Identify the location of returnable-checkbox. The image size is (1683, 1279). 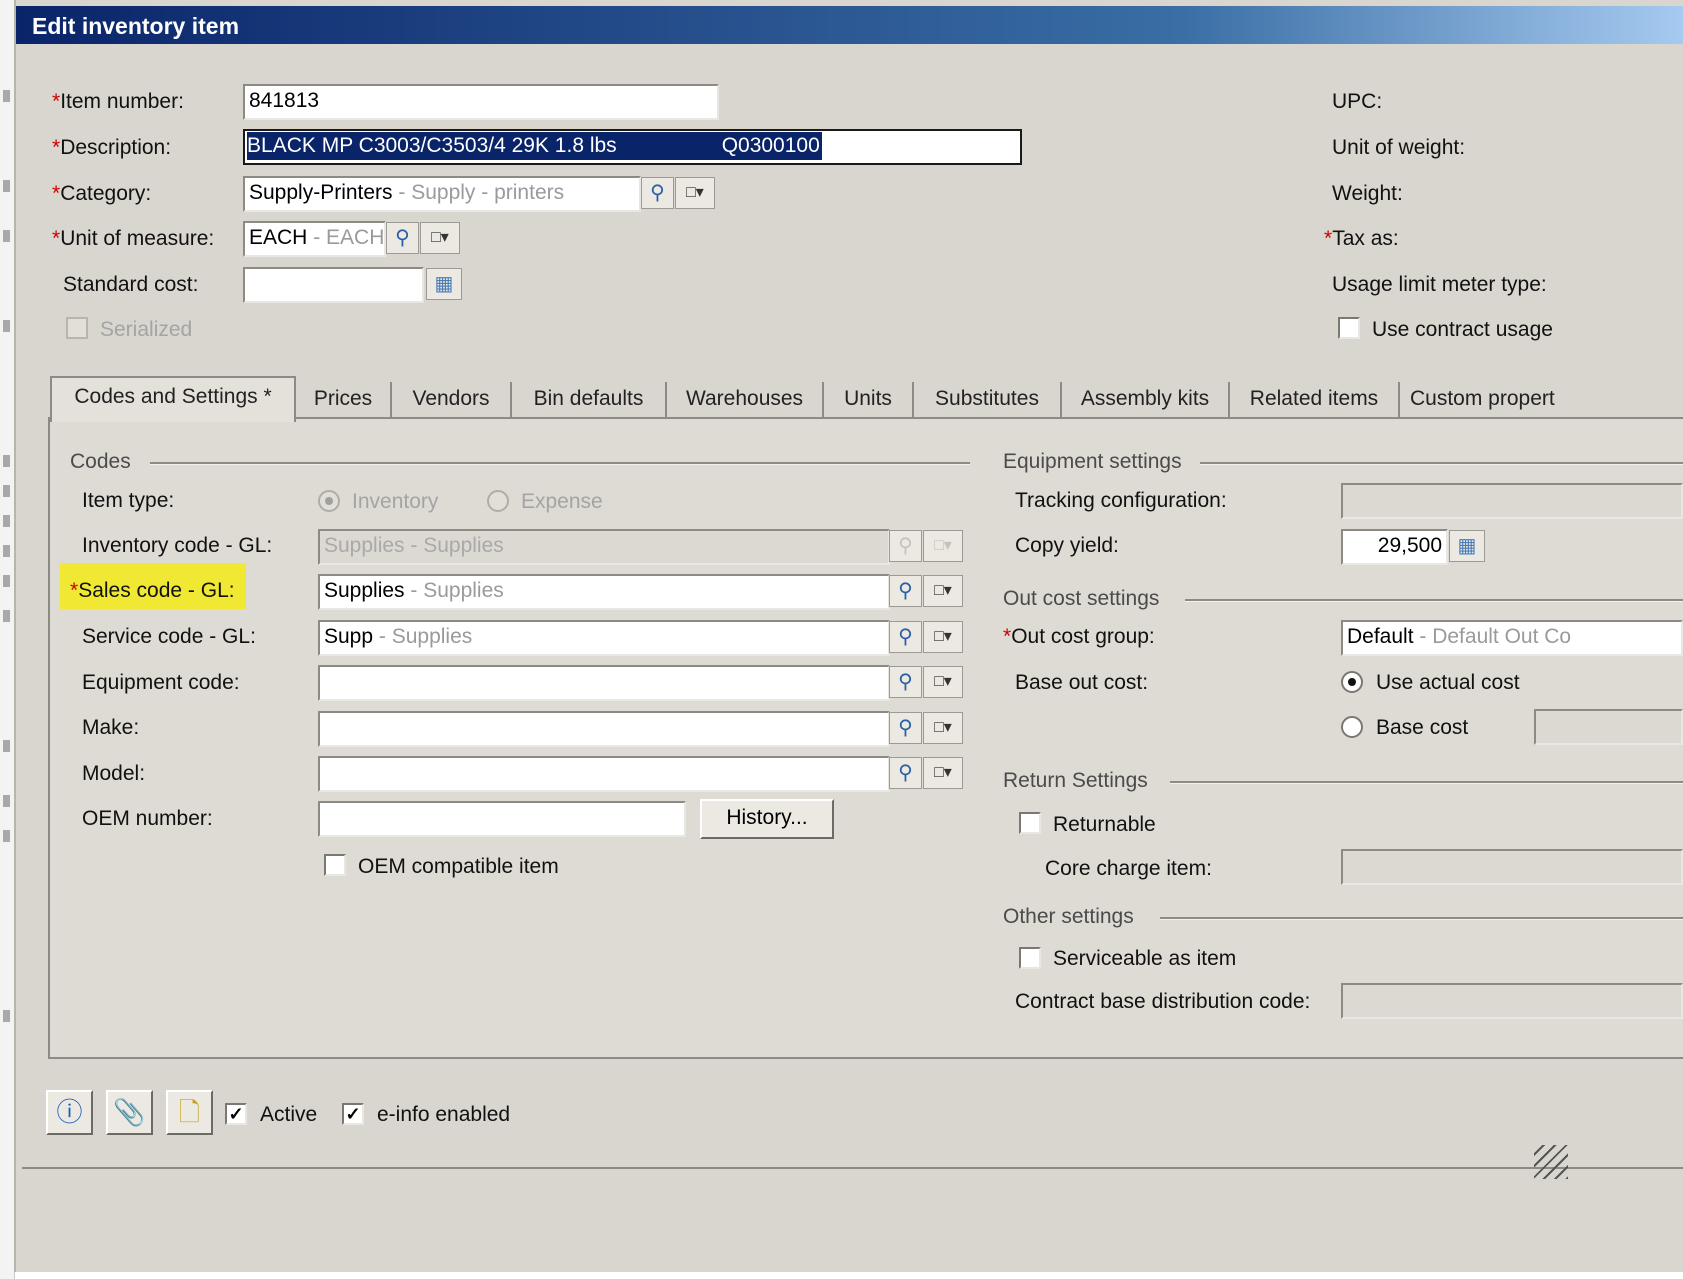
(1030, 823).